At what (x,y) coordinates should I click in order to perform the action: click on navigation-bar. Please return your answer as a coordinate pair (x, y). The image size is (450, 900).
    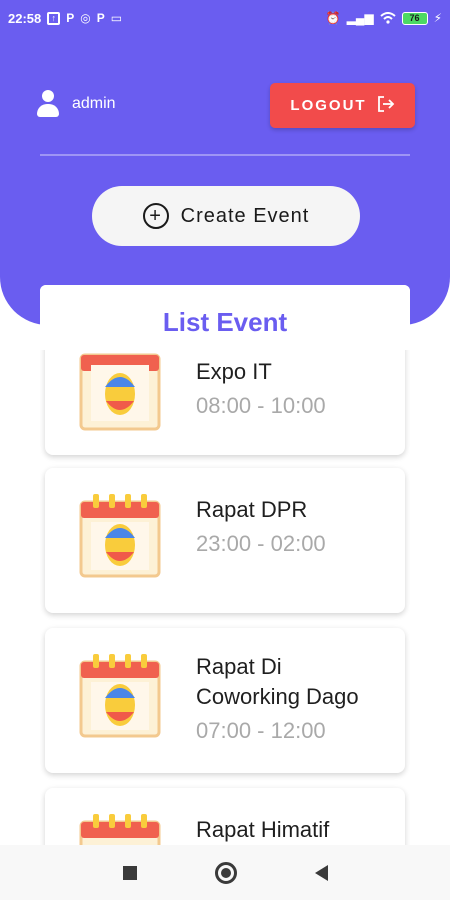
    Looking at the image, I should click on (225, 872).